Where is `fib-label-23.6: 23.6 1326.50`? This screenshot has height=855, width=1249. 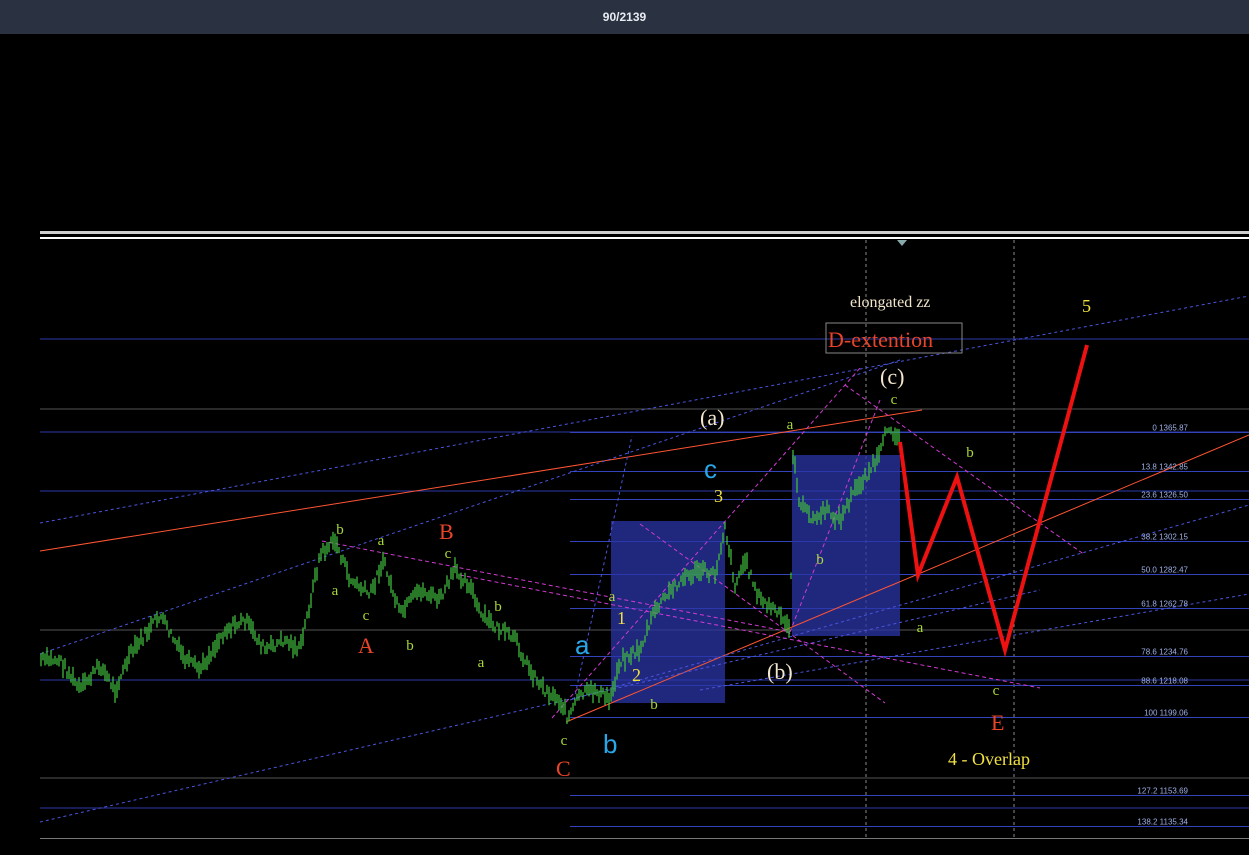
fib-label-23.6: 23.6 1326.50 is located at coordinates (1164, 495).